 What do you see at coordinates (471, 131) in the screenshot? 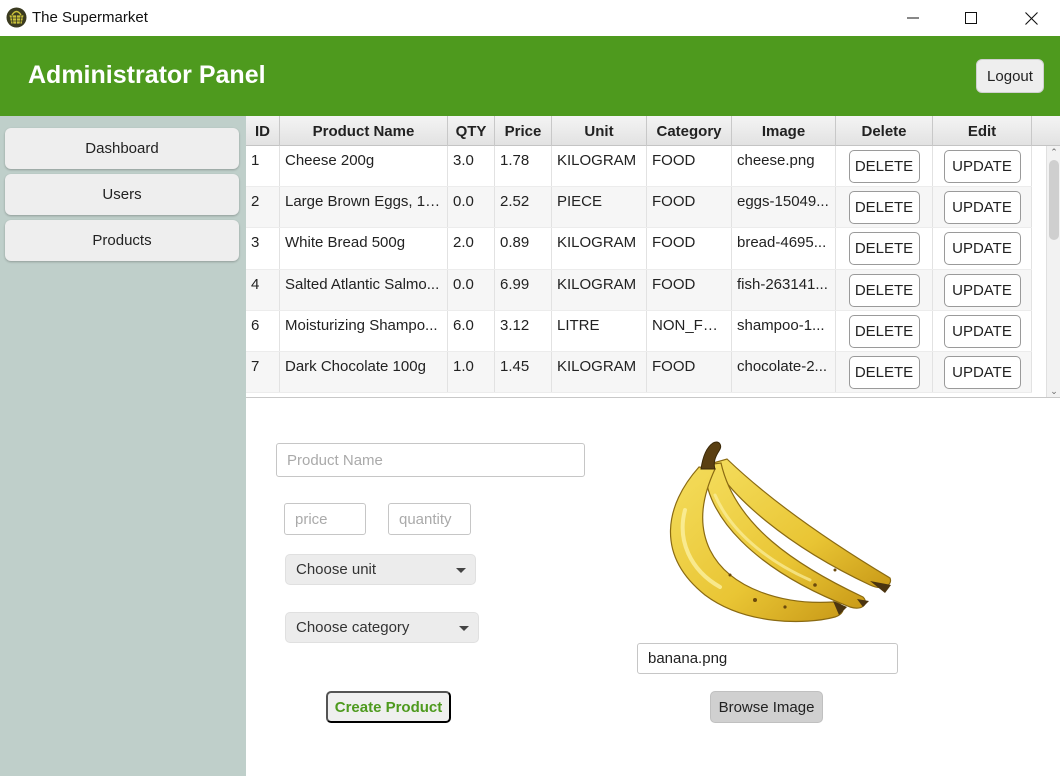
I see `column-header-qty: QTY` at bounding box center [471, 131].